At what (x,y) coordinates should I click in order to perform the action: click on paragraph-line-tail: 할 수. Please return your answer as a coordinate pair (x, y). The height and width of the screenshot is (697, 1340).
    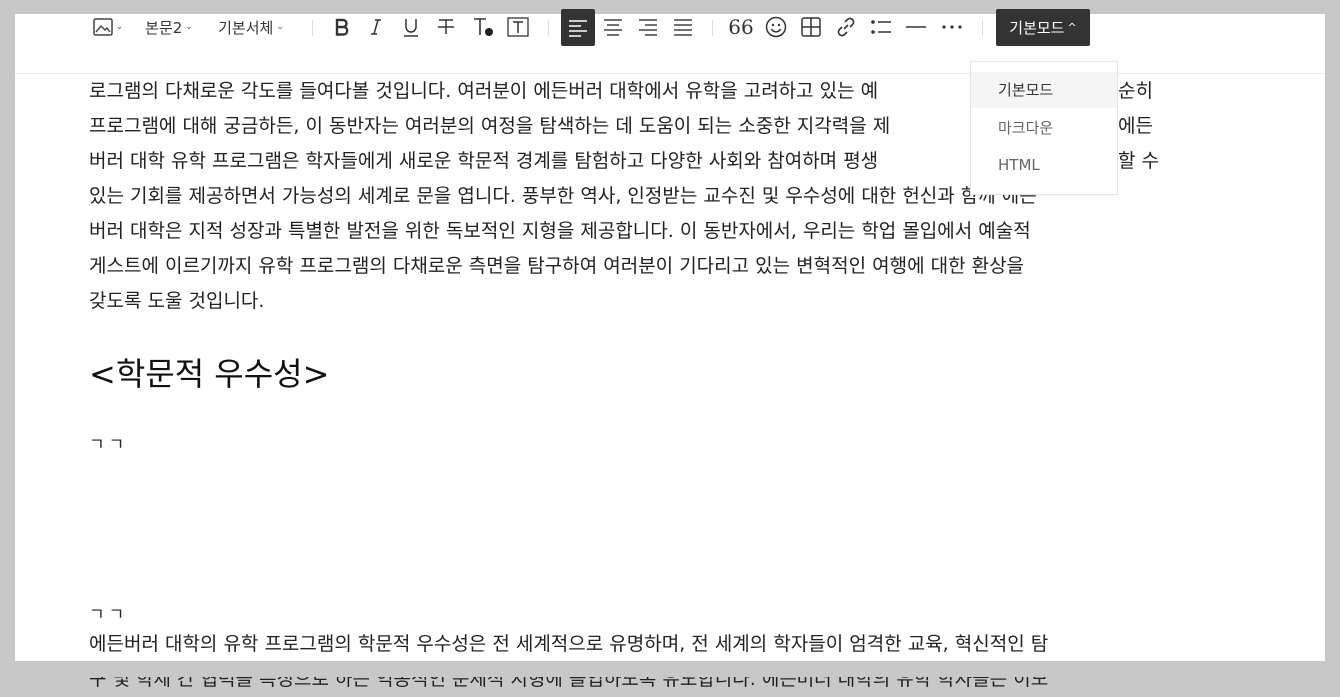
    Looking at the image, I should click on (1138, 161).